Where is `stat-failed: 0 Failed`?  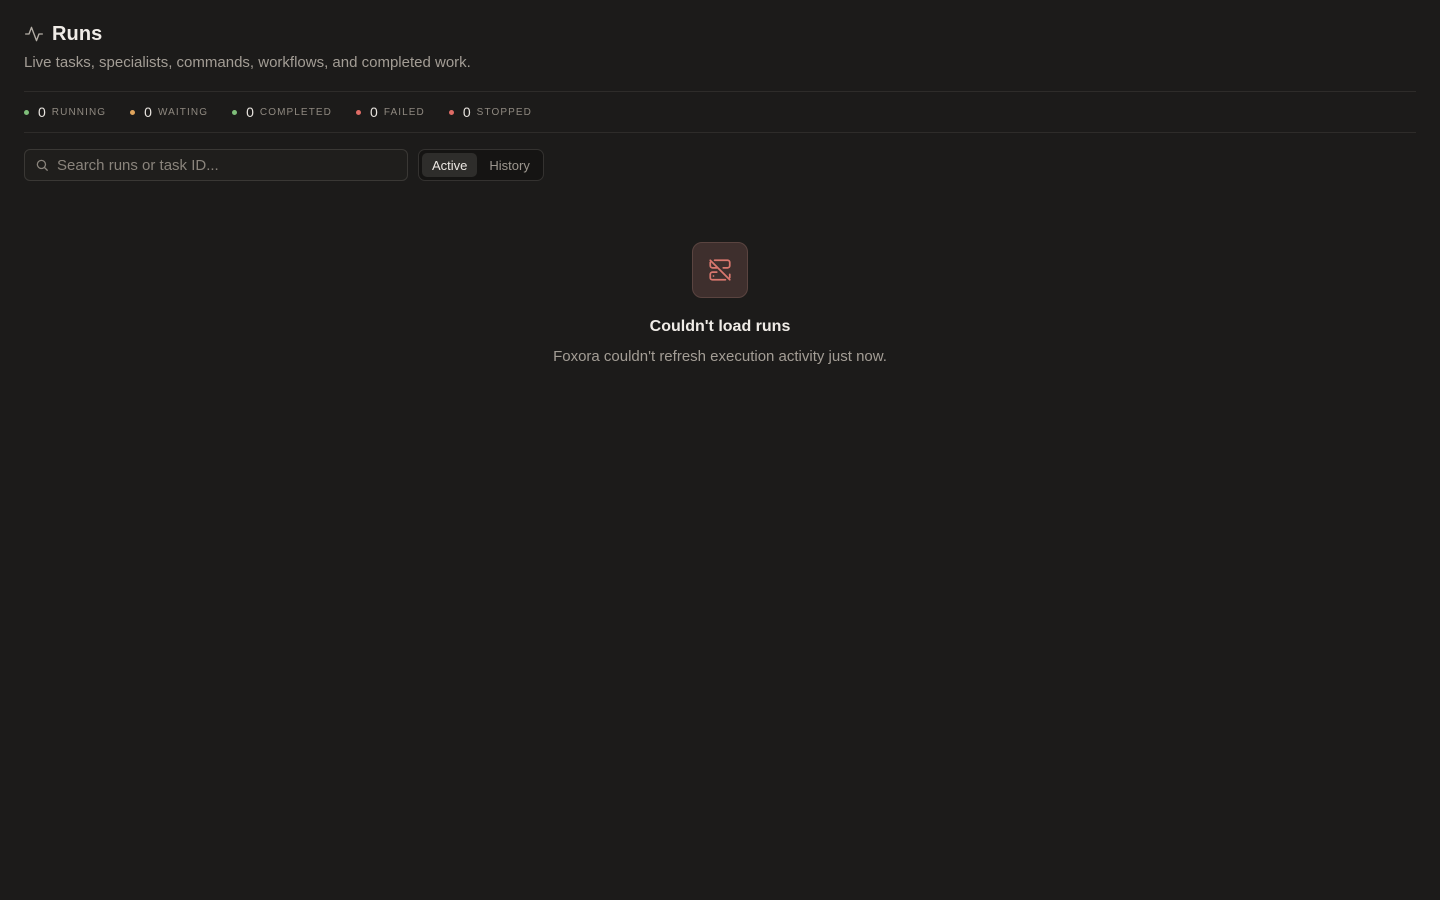 stat-failed: 0 Failed is located at coordinates (390, 112).